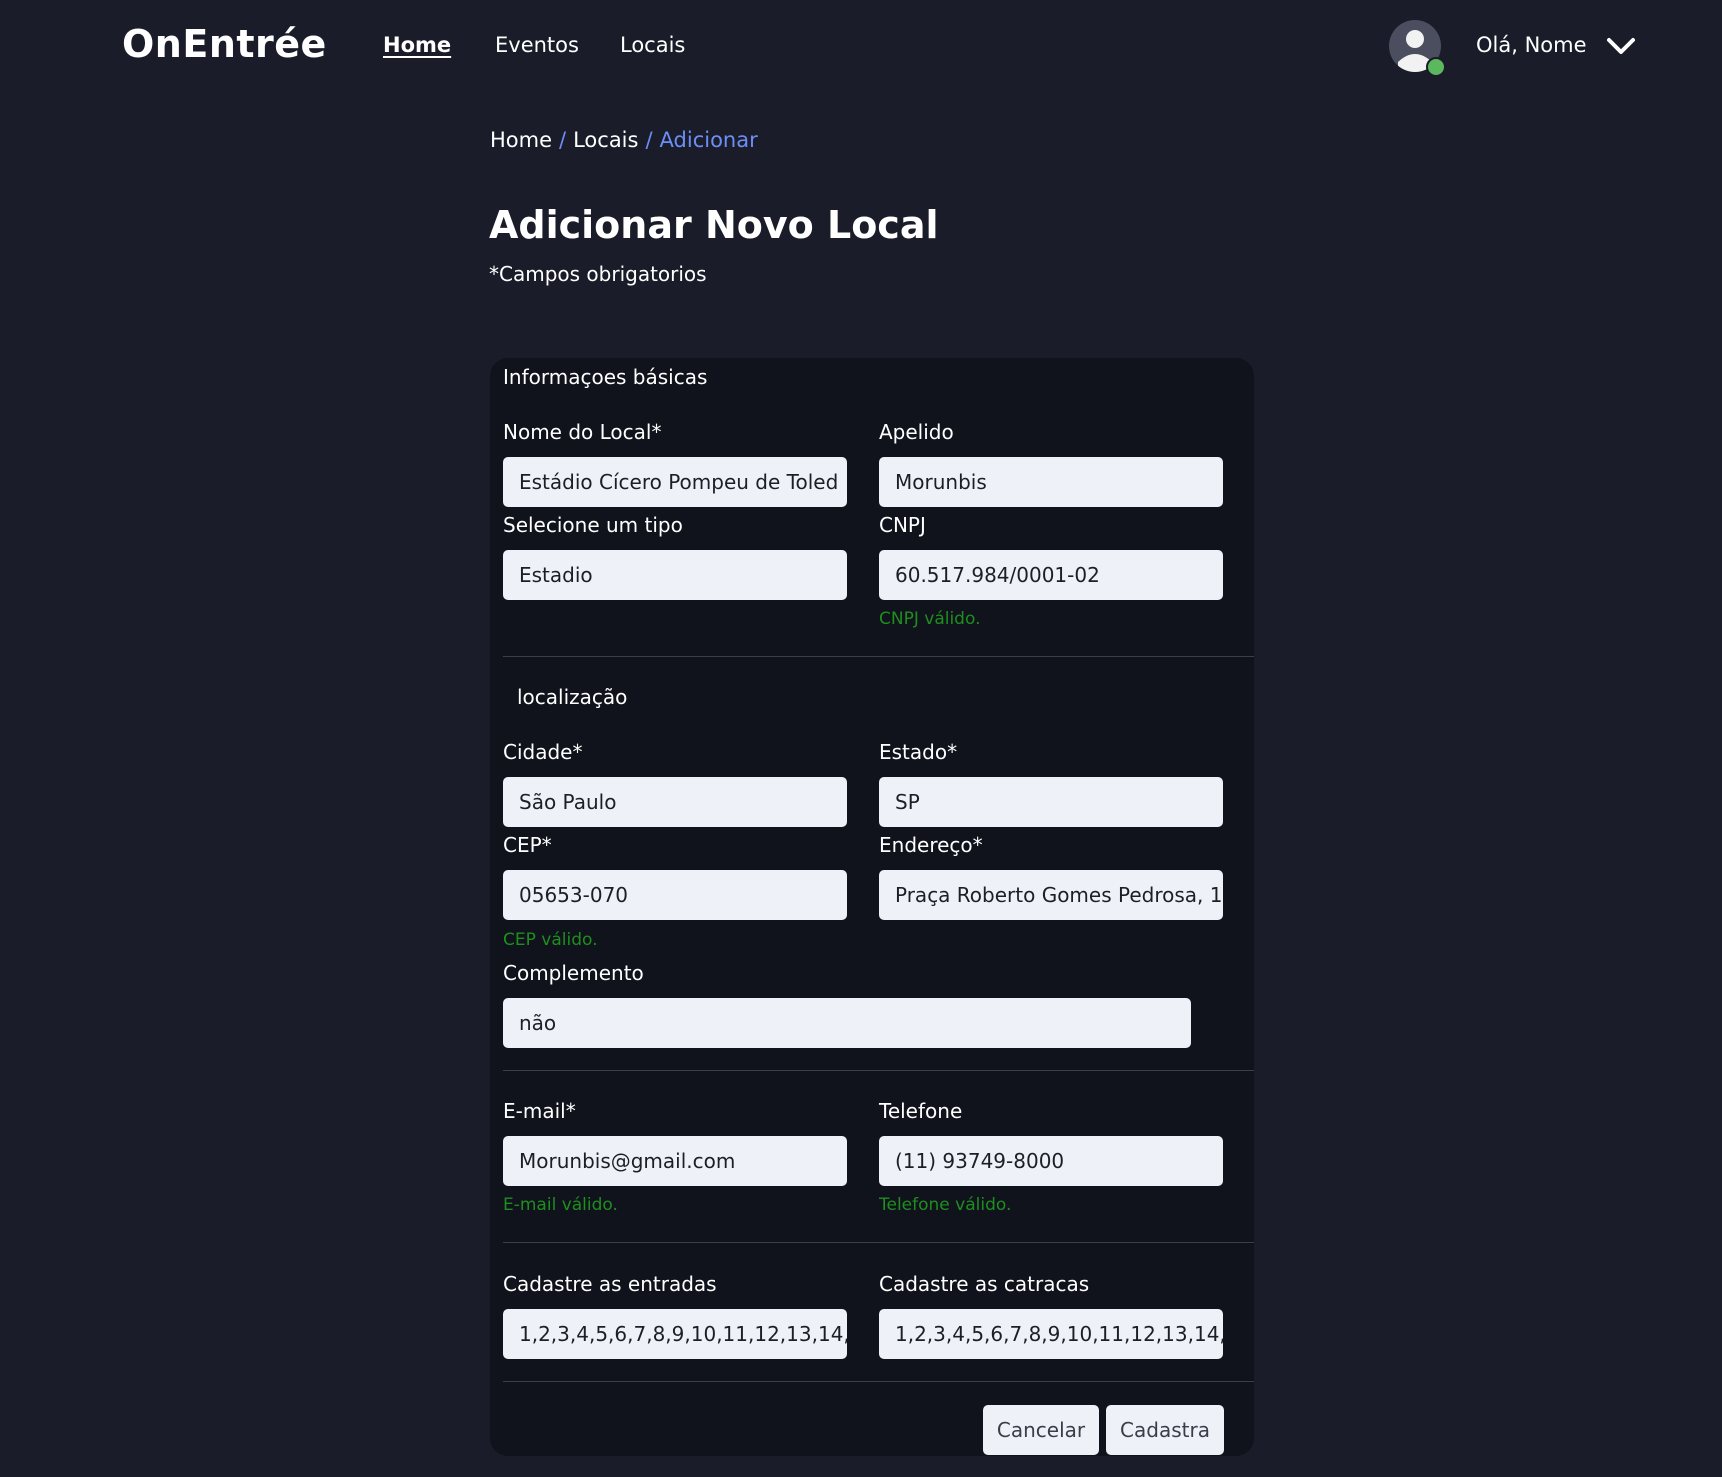 The width and height of the screenshot is (1722, 1477). I want to click on label-apelido: Apelido, so click(916, 432).